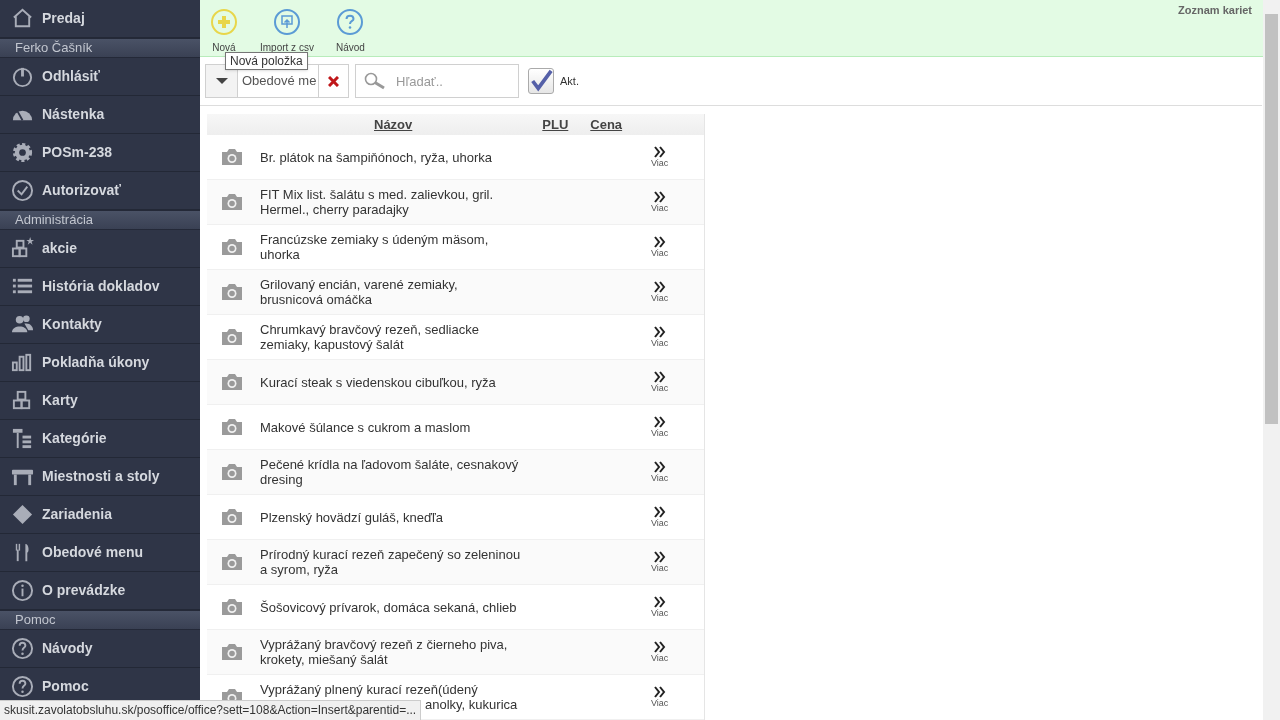 The height and width of the screenshot is (720, 1280). Describe the element at coordinates (359, 284) in the screenshot. I see `item-name: Grilovaný encián, varené zemiaky,` at that location.